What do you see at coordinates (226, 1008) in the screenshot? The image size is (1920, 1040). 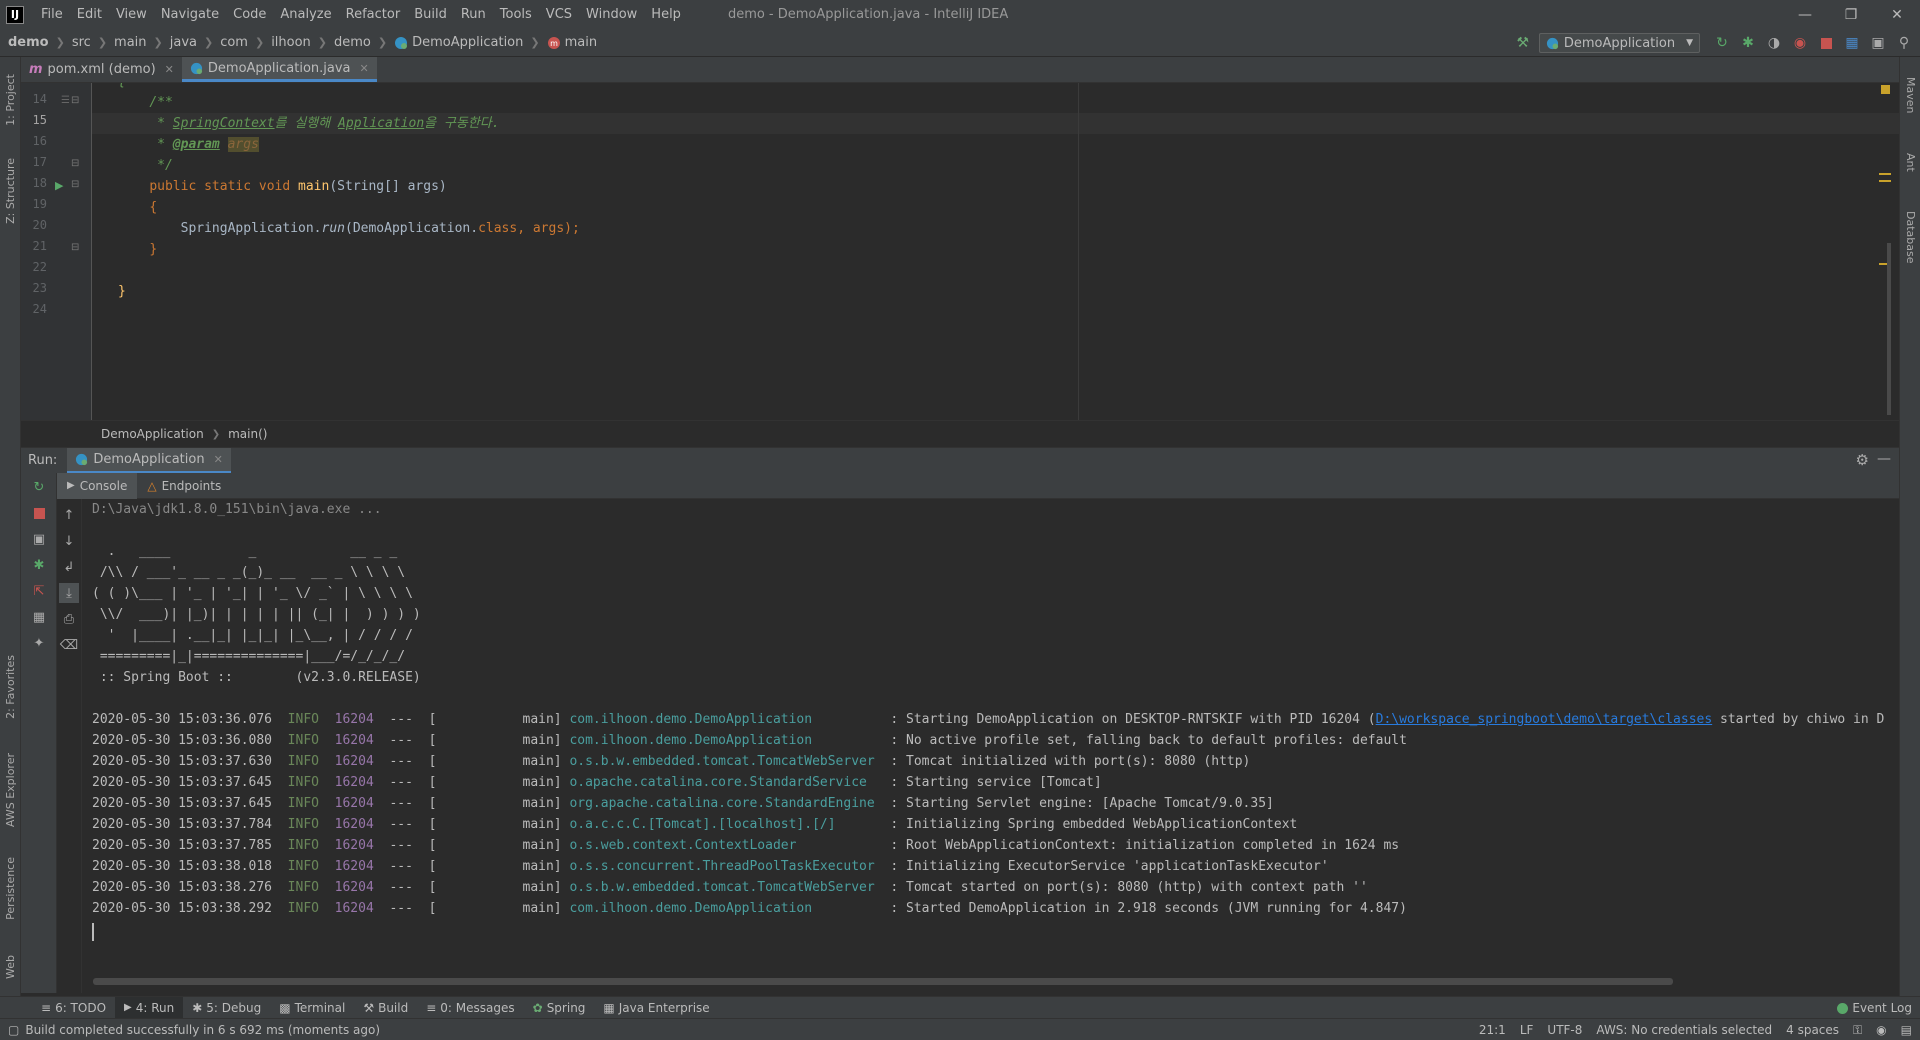 I see `tool-tab-debug: ✱ 5: Debug` at bounding box center [226, 1008].